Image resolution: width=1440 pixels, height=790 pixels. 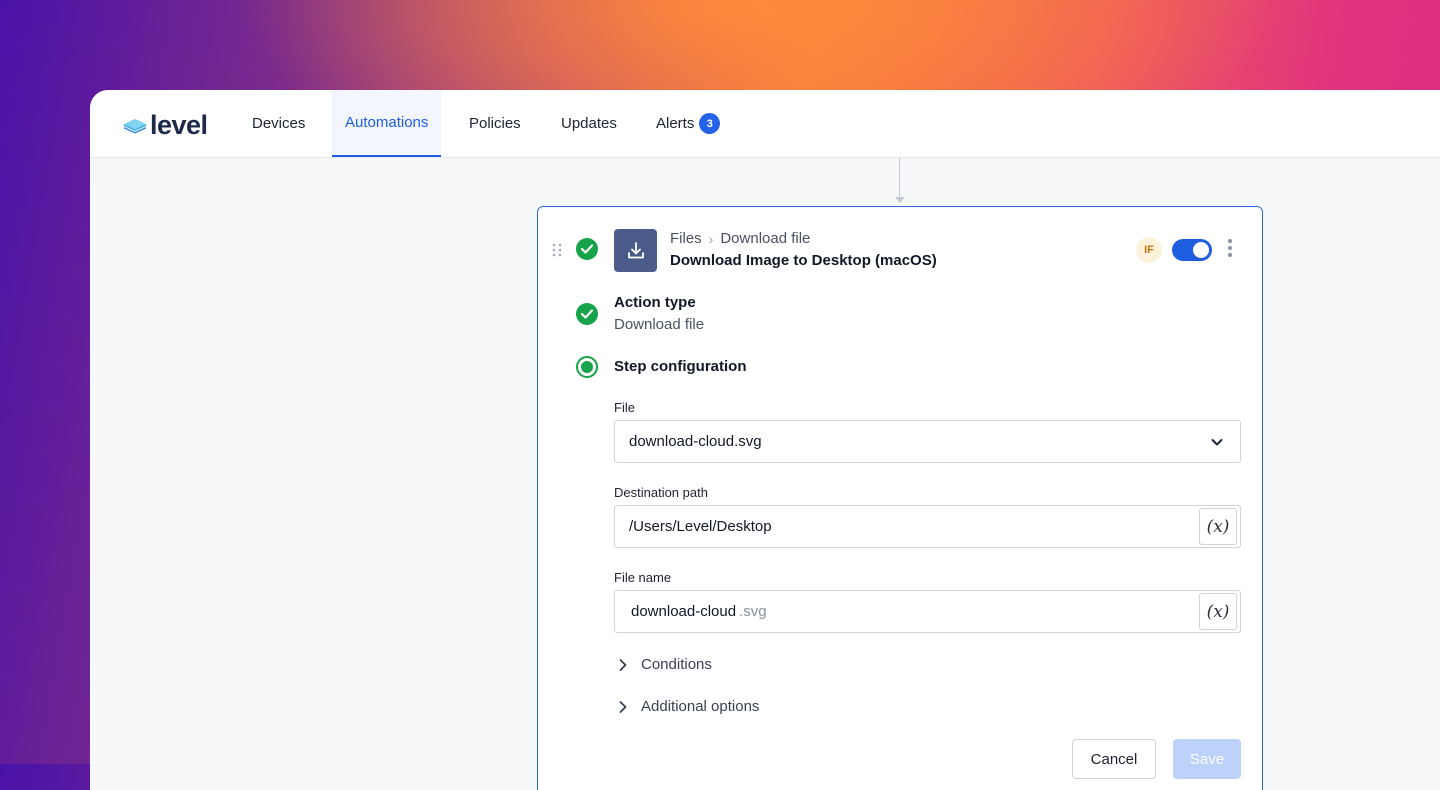 What do you see at coordinates (927, 526) in the screenshot?
I see `destination-path-input: /Users/Level/Desktop (x)` at bounding box center [927, 526].